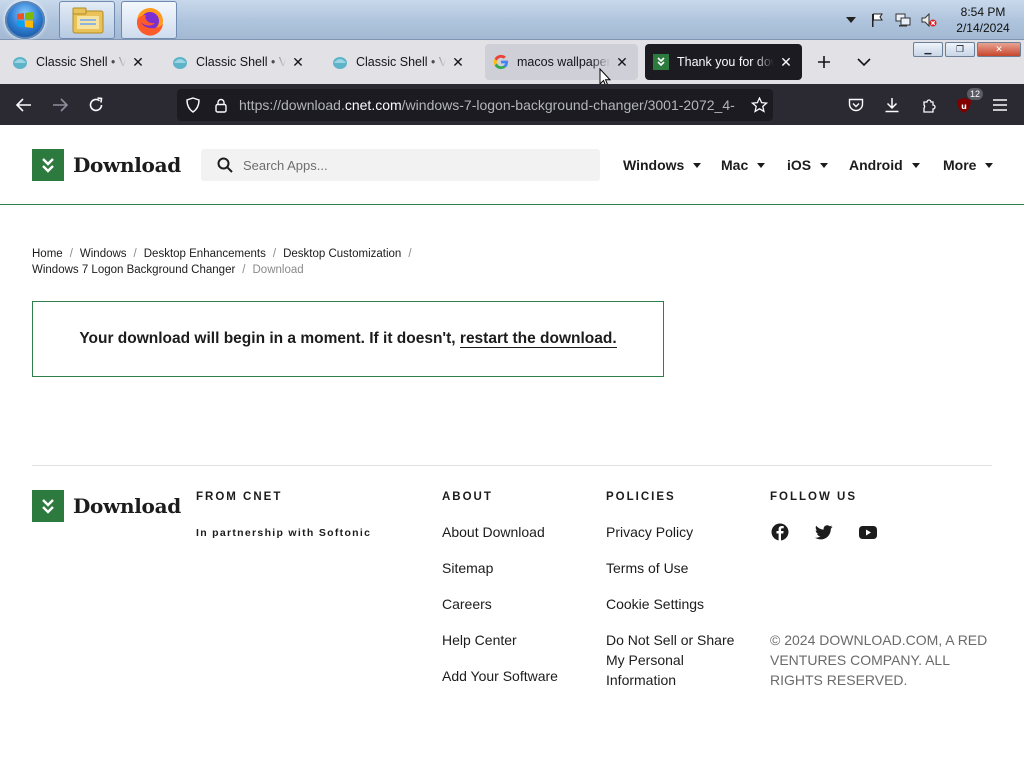 The image size is (1024, 768). What do you see at coordinates (205, 254) in the screenshot?
I see `breadcrumb-desktop-enhancements: Desktop Enhancements` at bounding box center [205, 254].